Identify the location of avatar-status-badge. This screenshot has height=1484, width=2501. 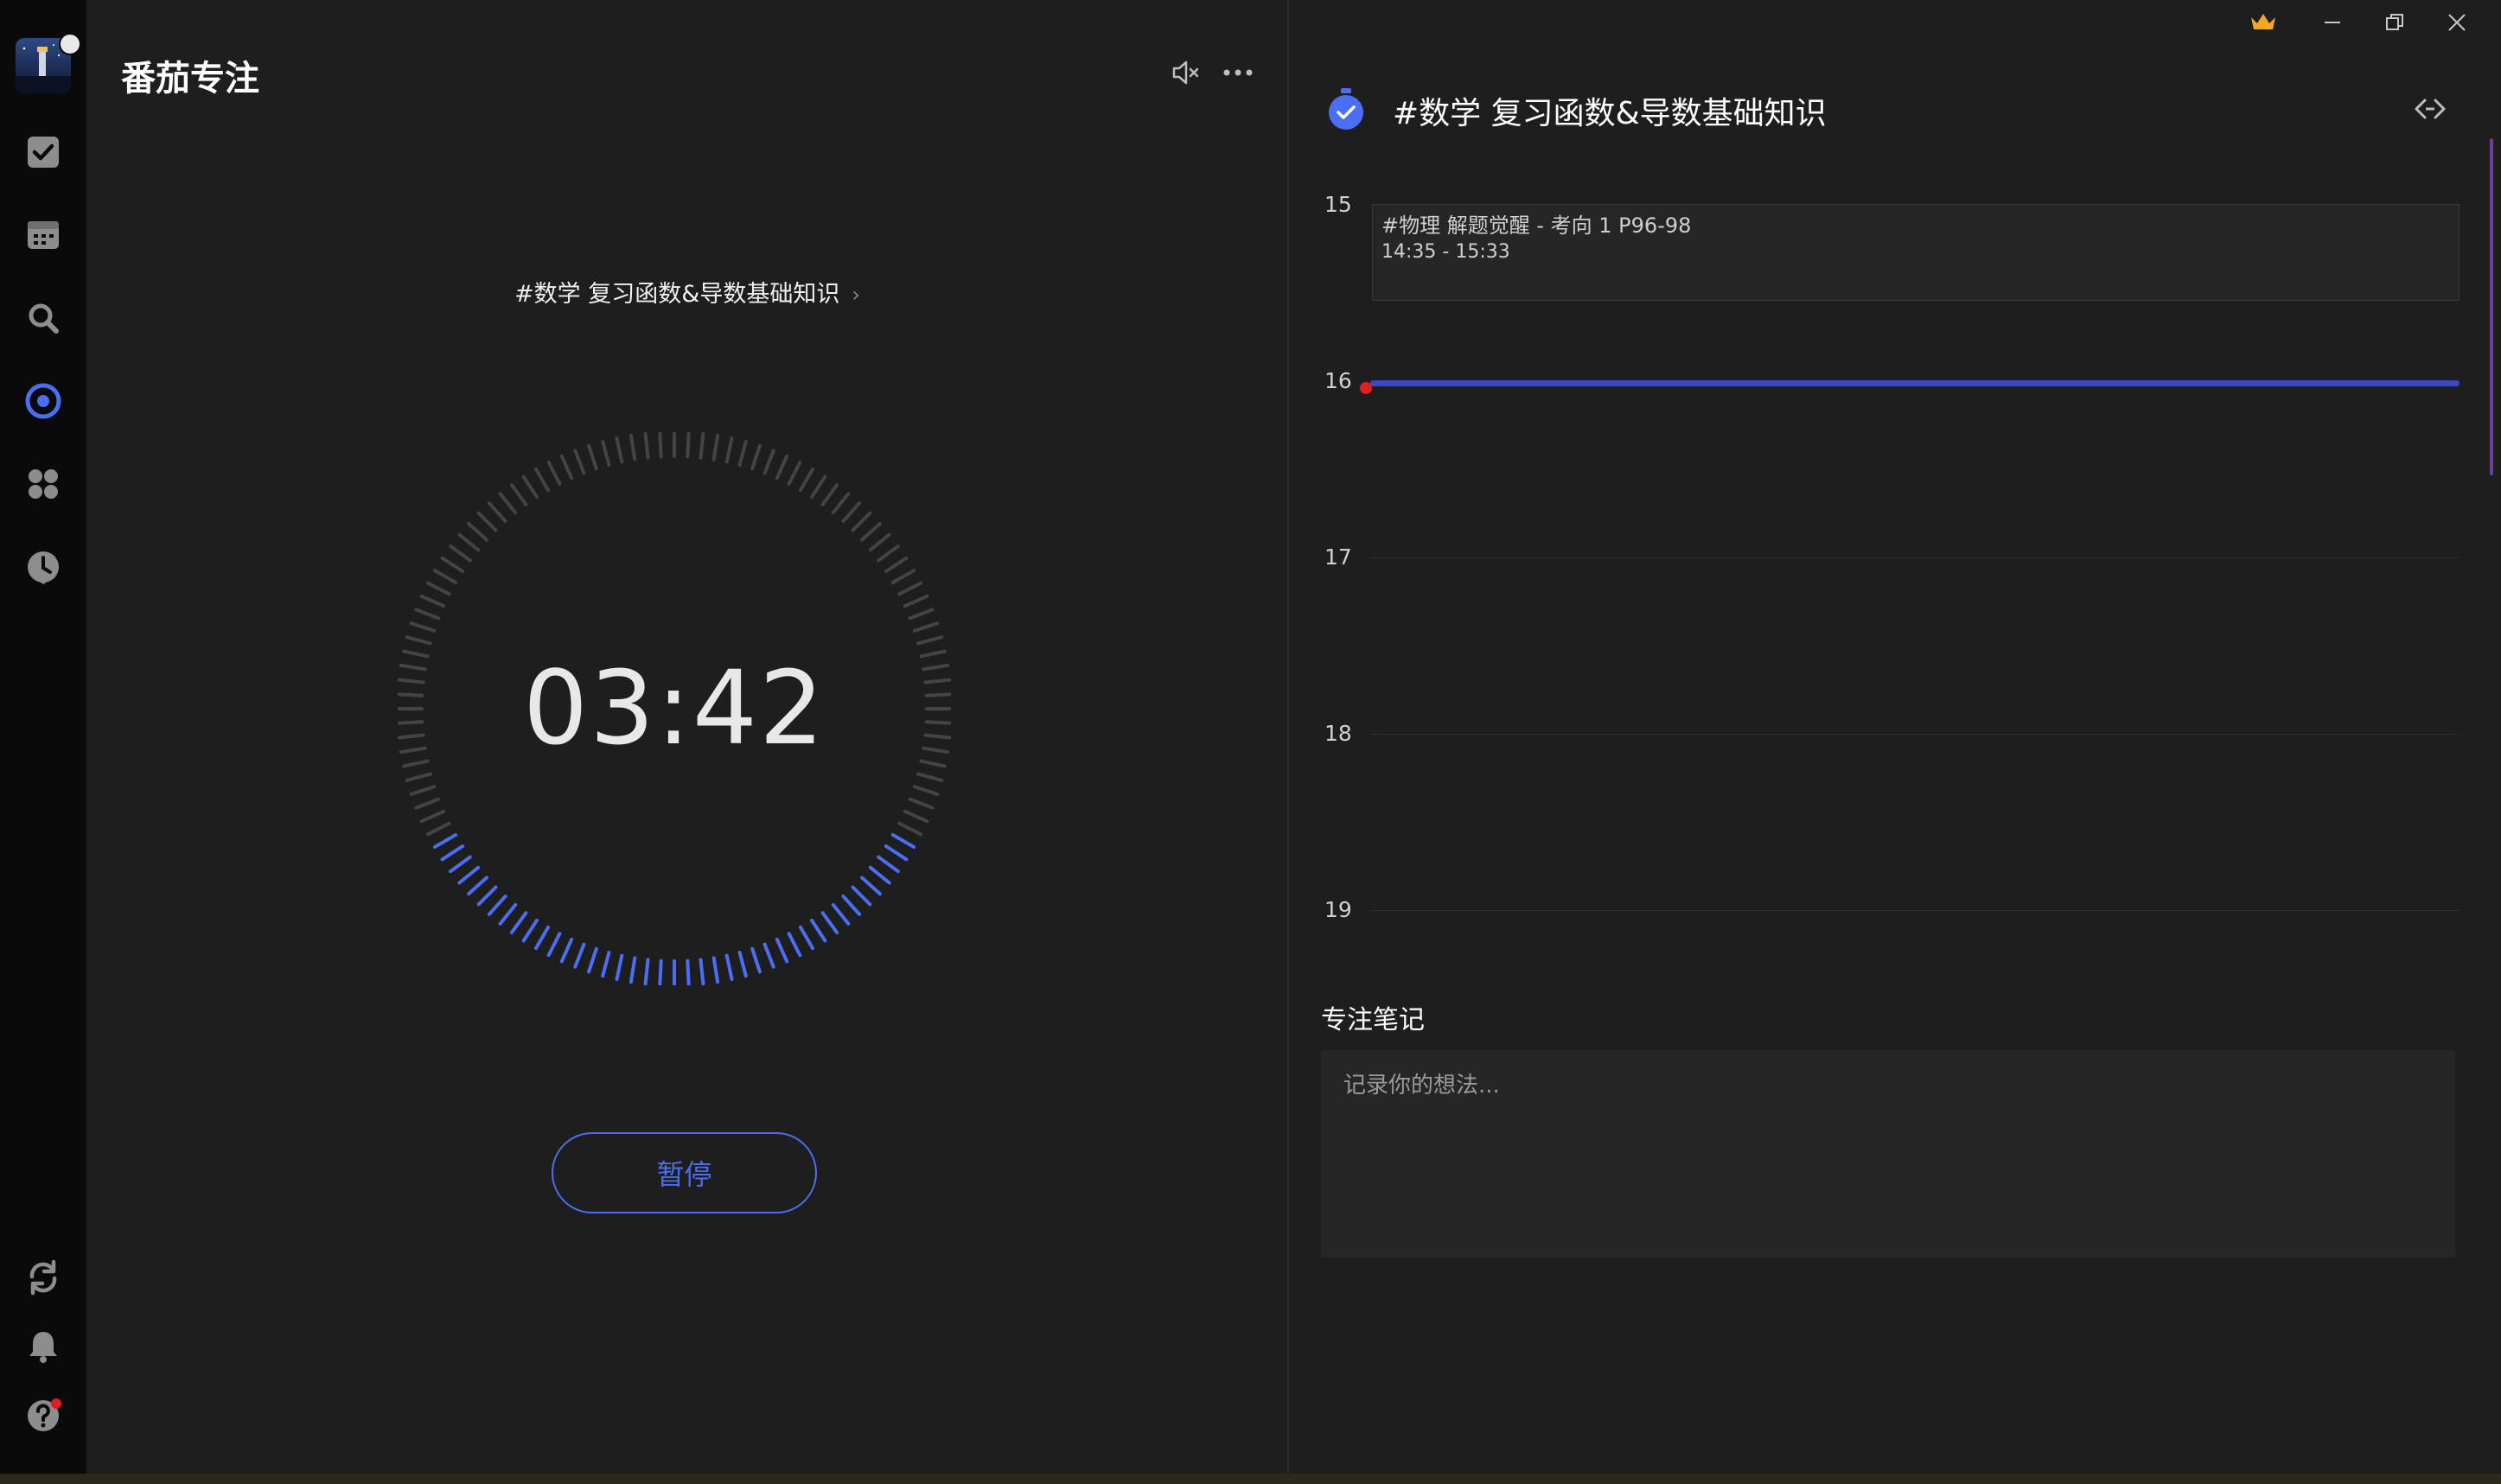
(70, 44).